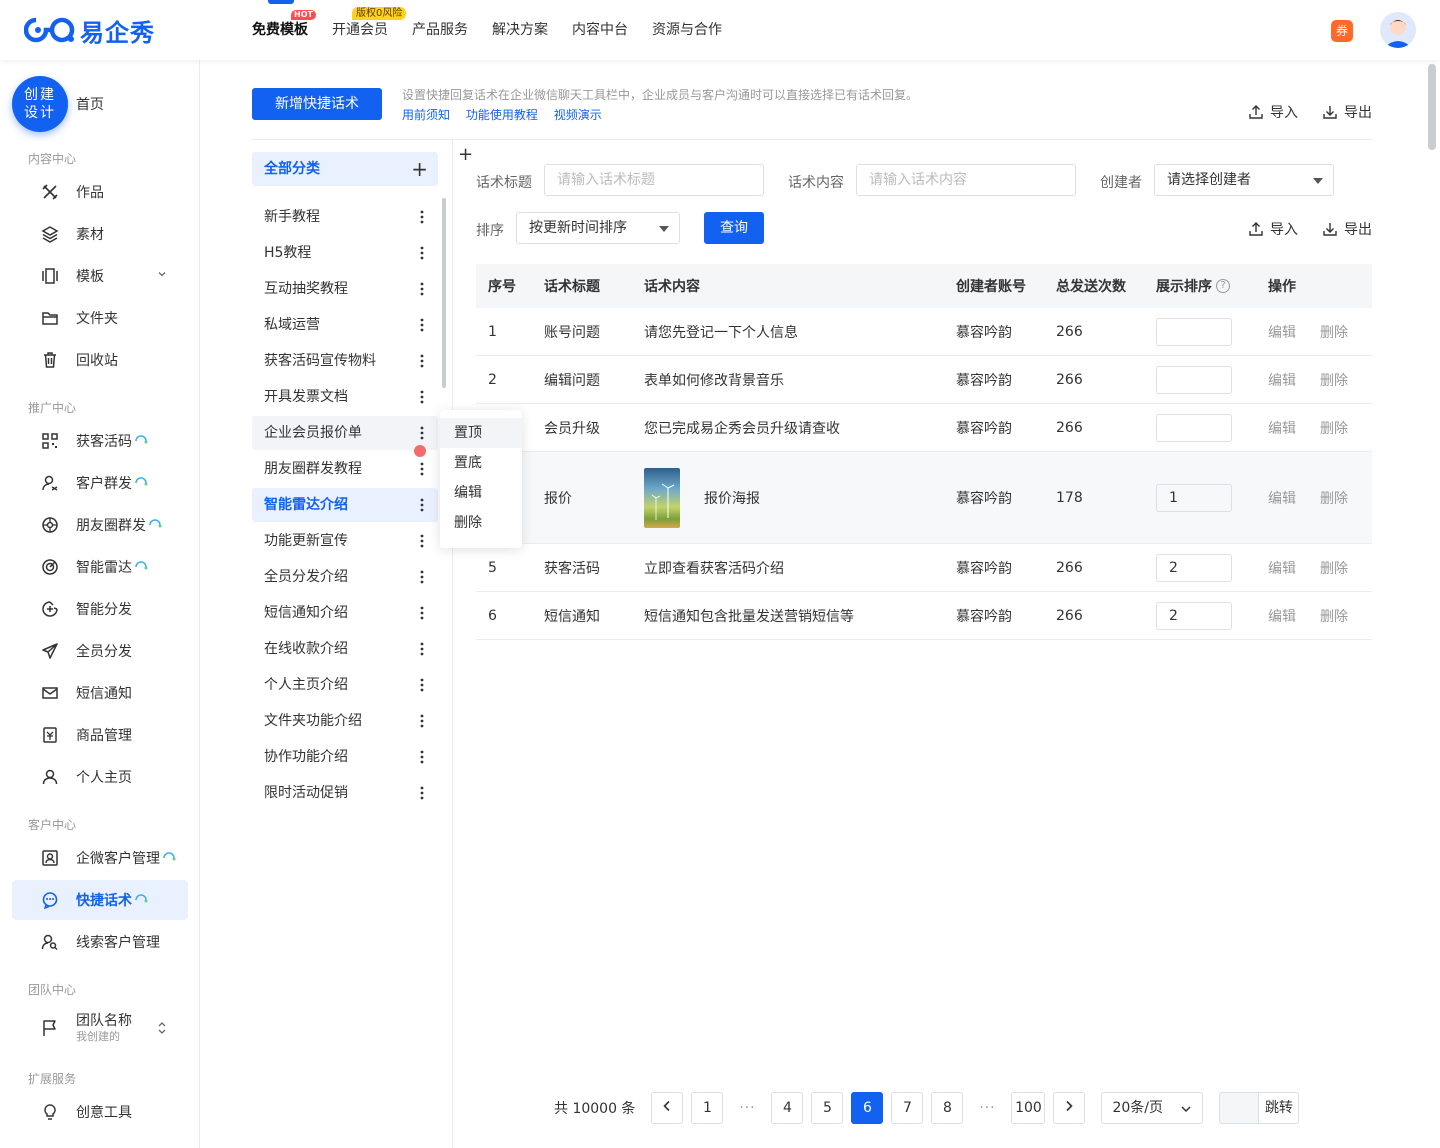 This screenshot has height=1148, width=1440. I want to click on category-item: 功能更新宣传, so click(345, 541).